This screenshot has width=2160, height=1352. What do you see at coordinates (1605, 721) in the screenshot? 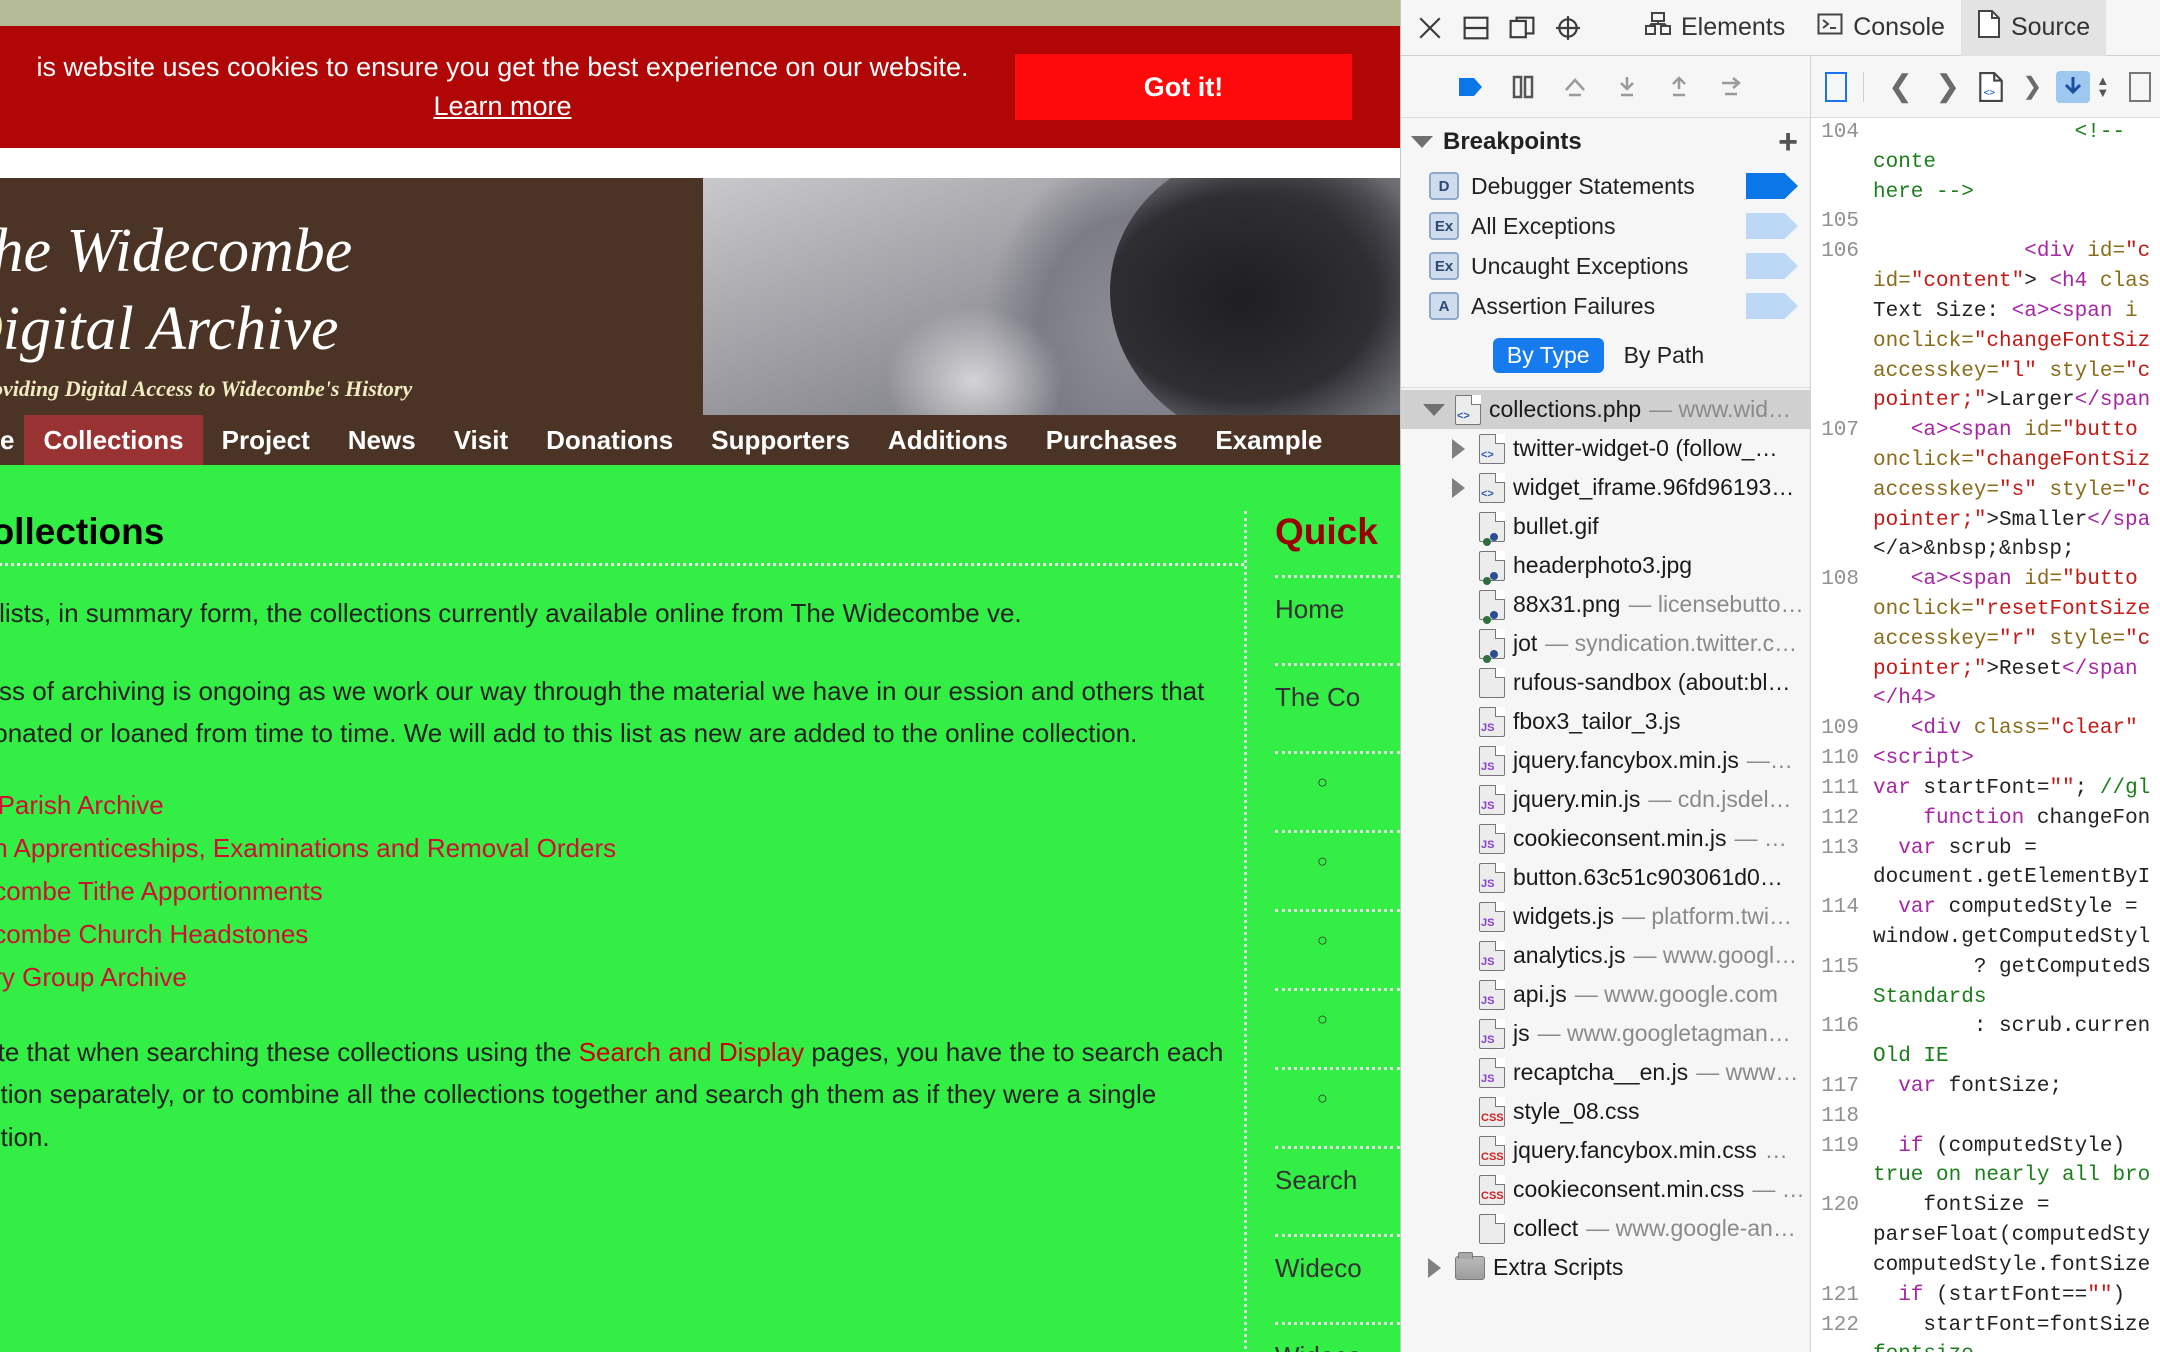
I see `resource-row: JS fbox3_tailor_3.js` at bounding box center [1605, 721].